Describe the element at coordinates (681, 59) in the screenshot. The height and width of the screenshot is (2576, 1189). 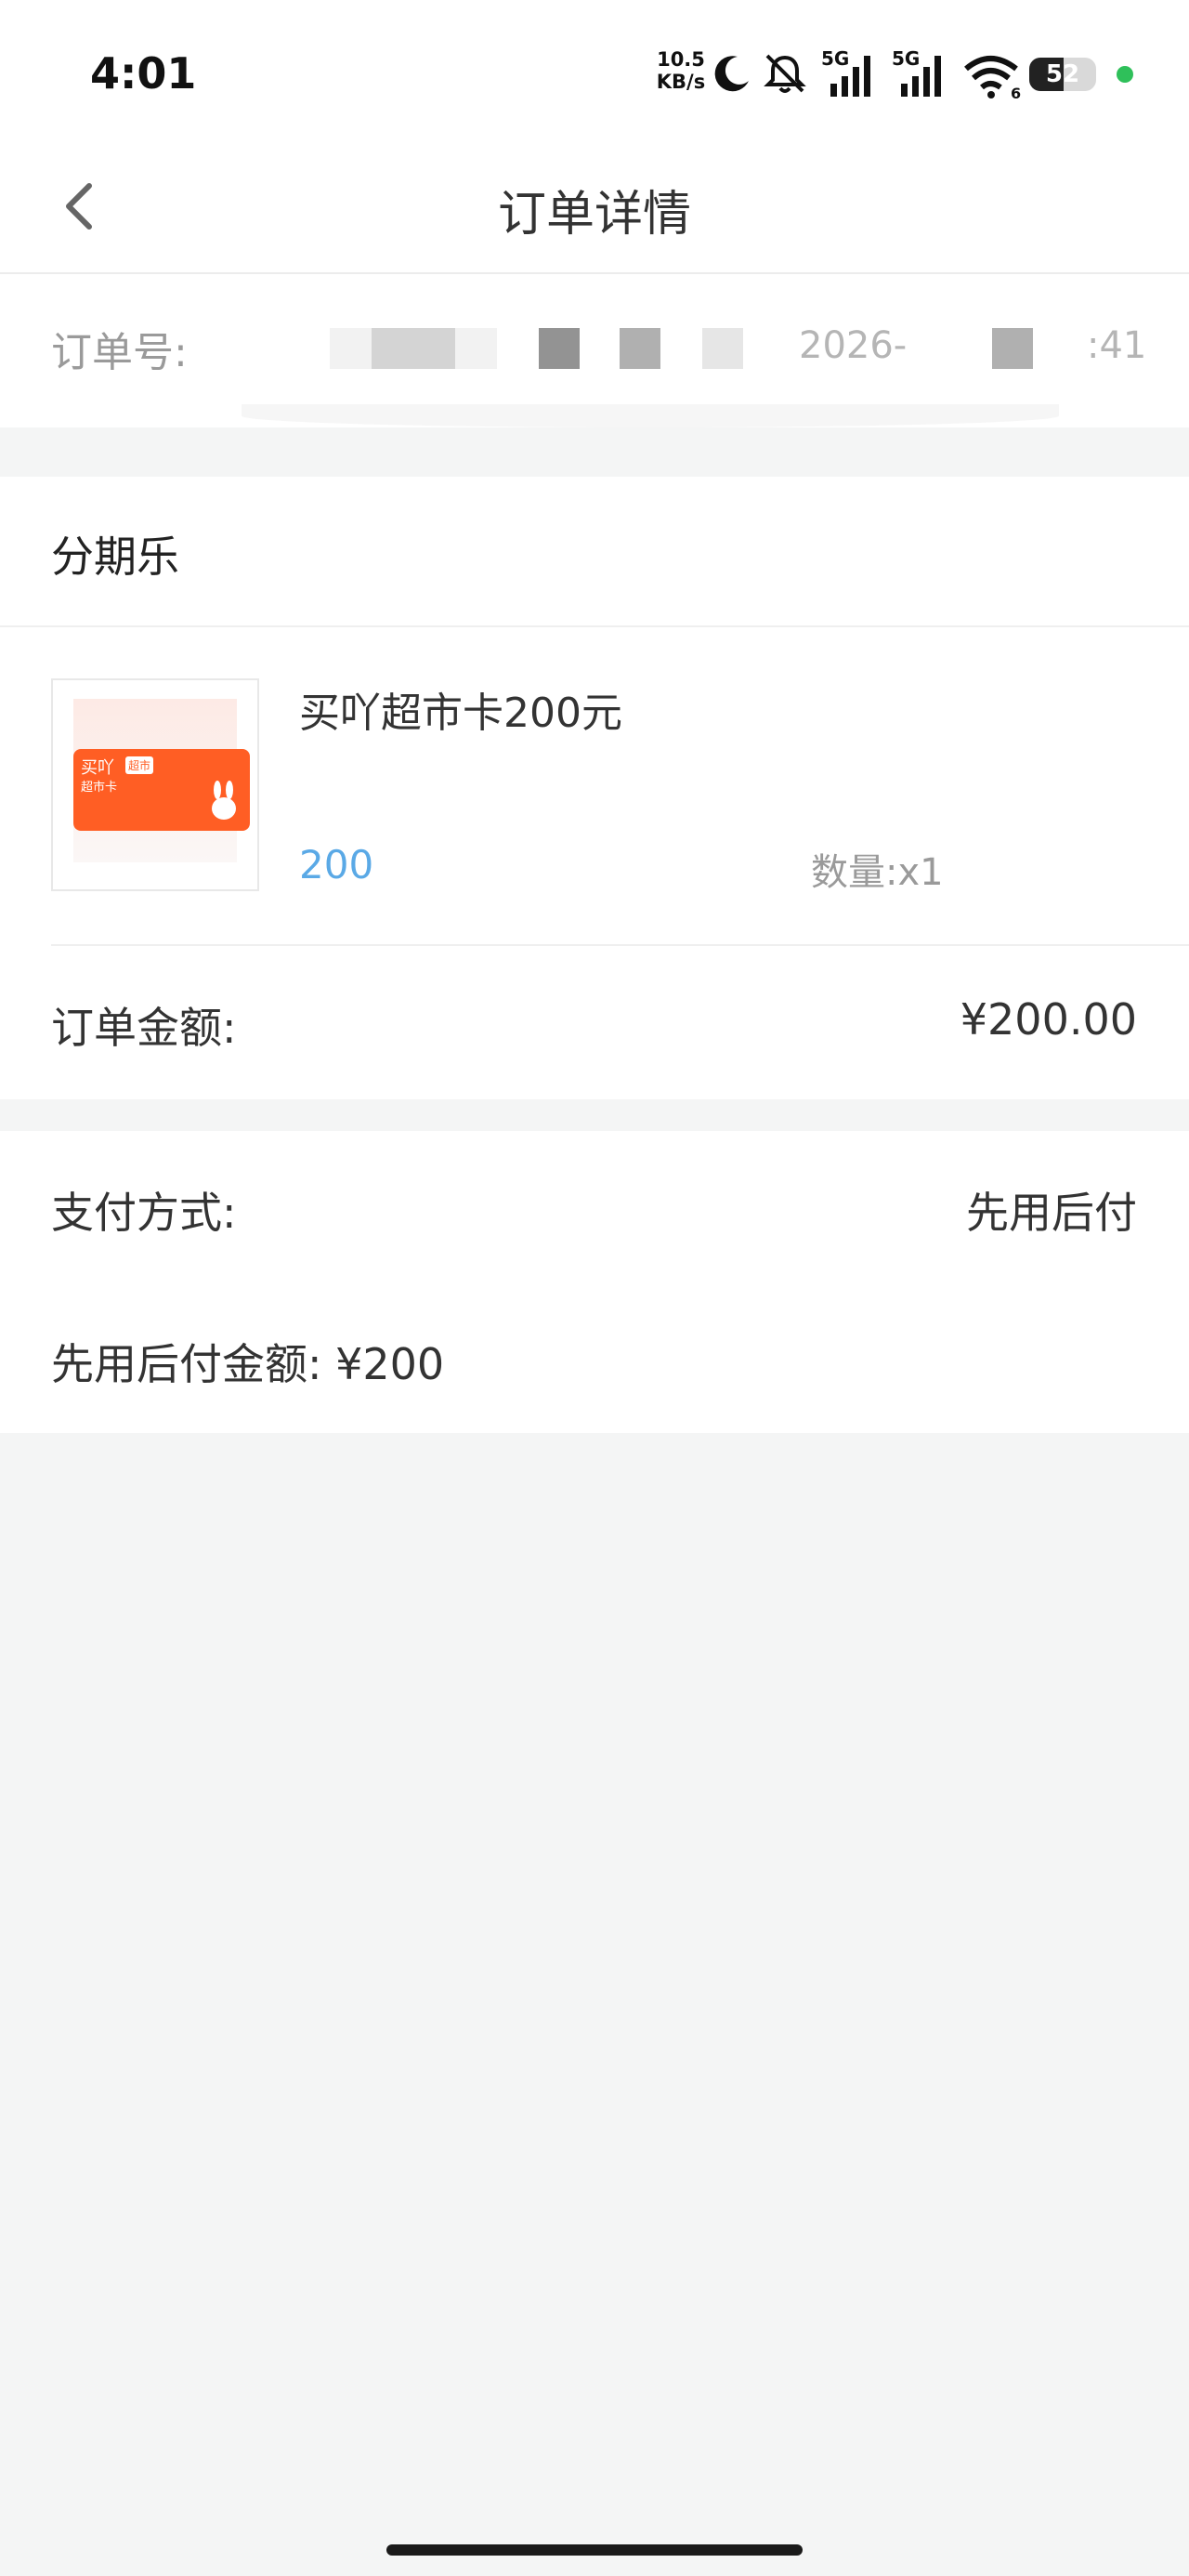
I see `network-speed-value: 10.5` at that location.